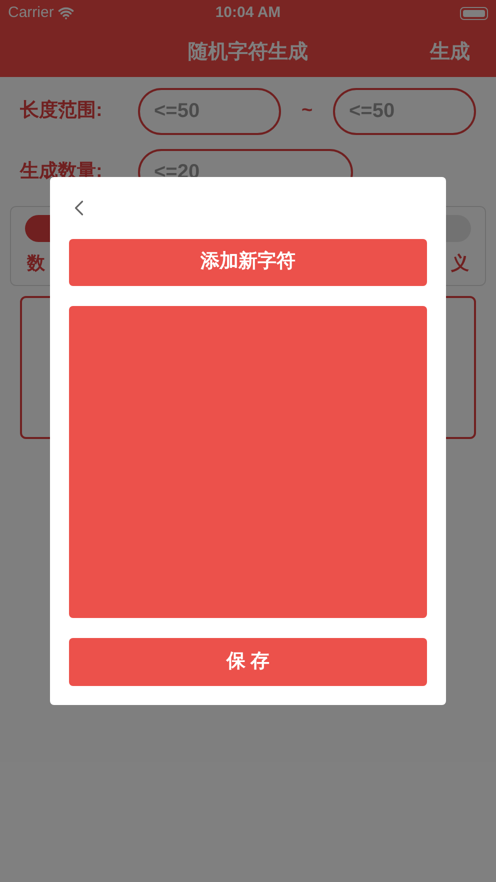 Image resolution: width=496 pixels, height=882 pixels. I want to click on add-character-button: 添加新字符, so click(248, 262).